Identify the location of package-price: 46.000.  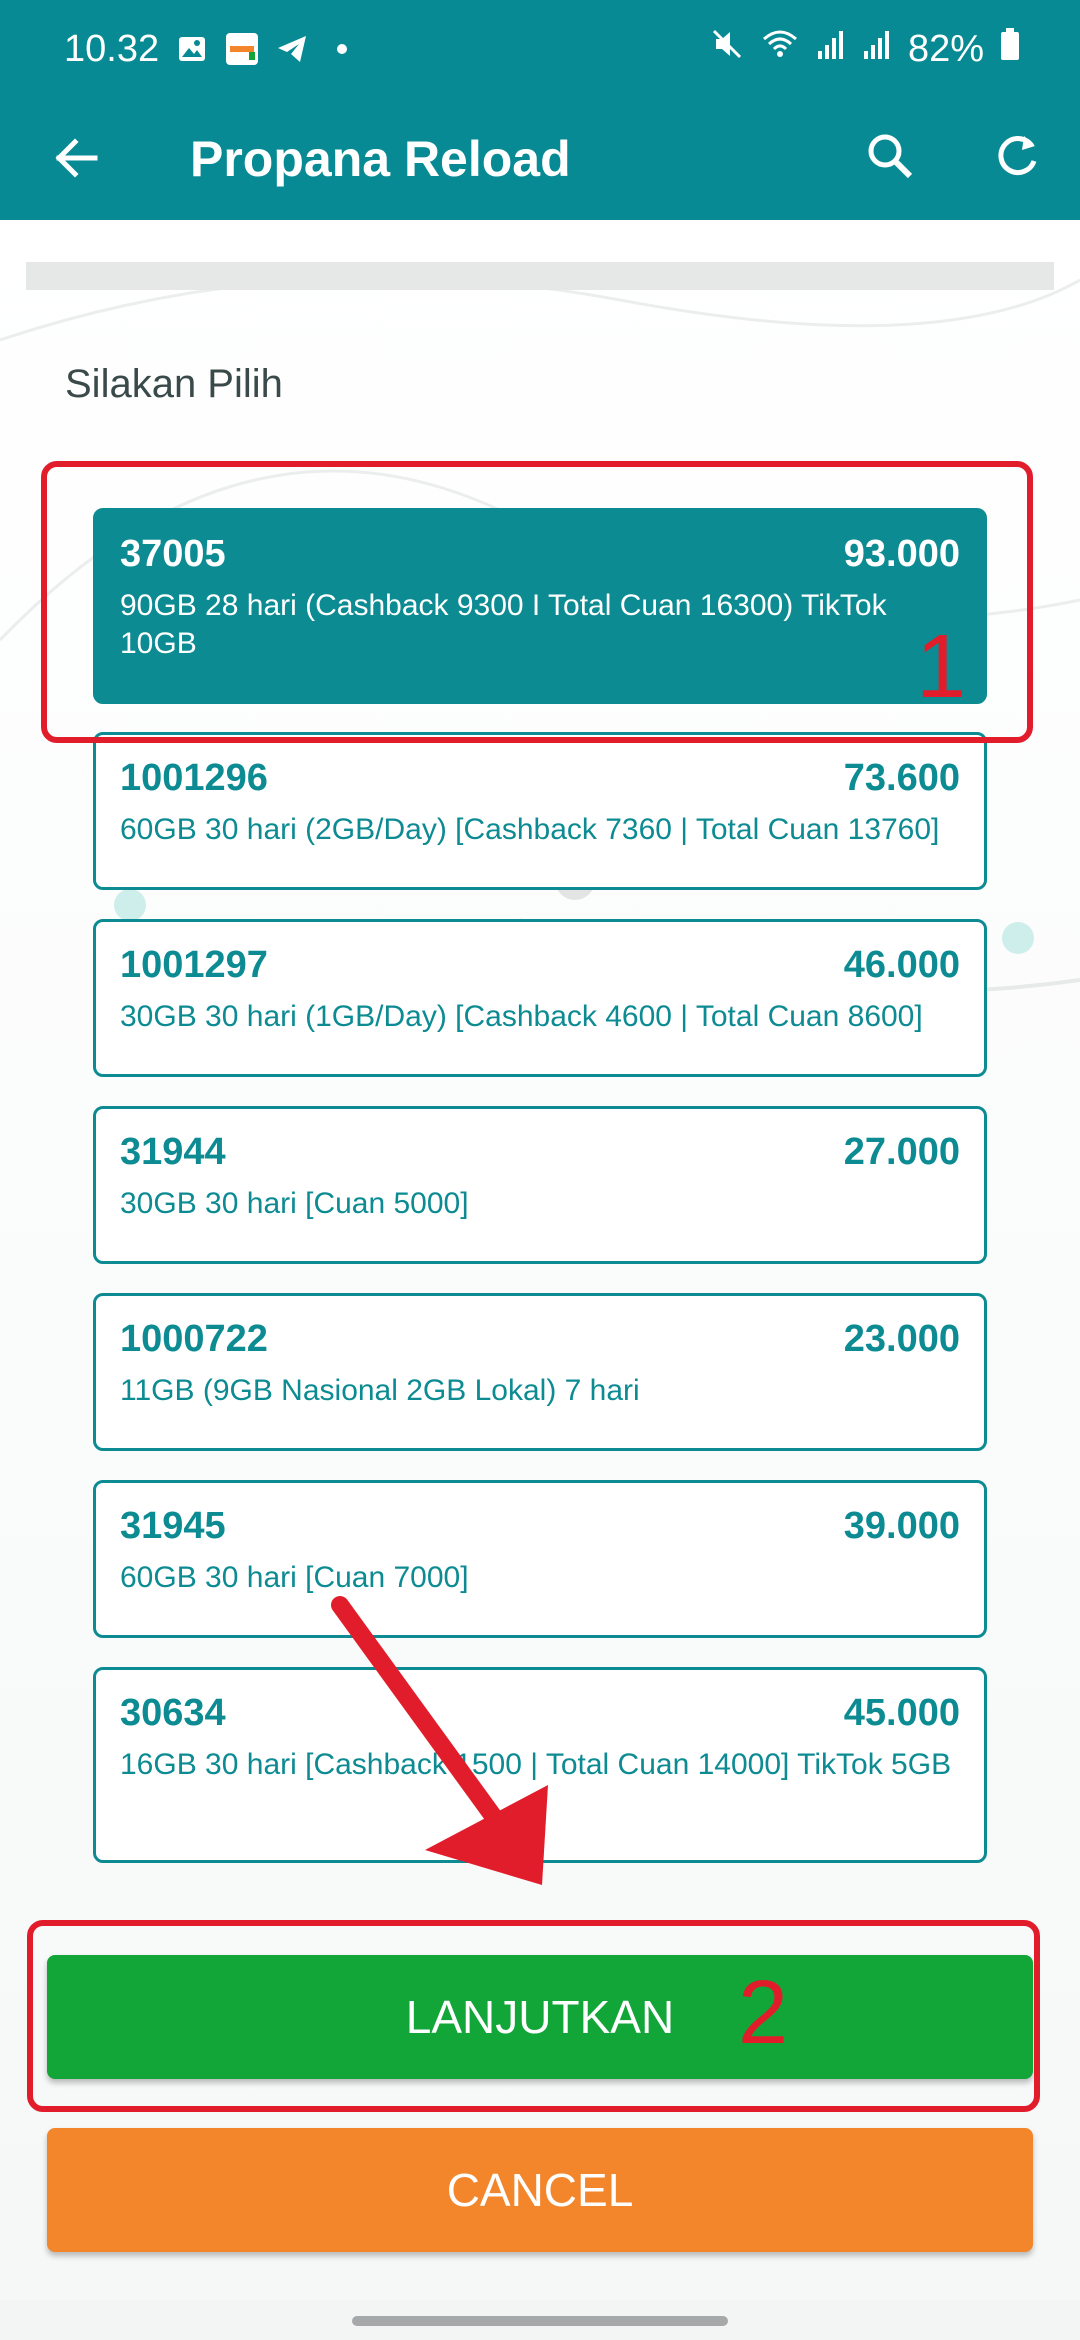
(901, 965).